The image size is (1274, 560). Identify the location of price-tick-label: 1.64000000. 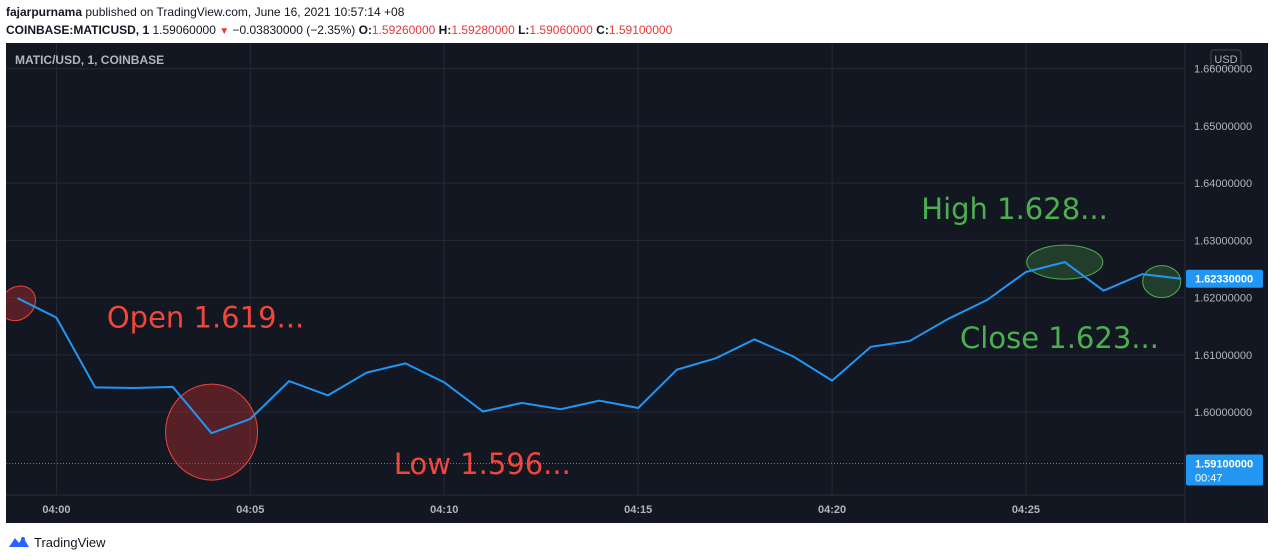
(1223, 184).